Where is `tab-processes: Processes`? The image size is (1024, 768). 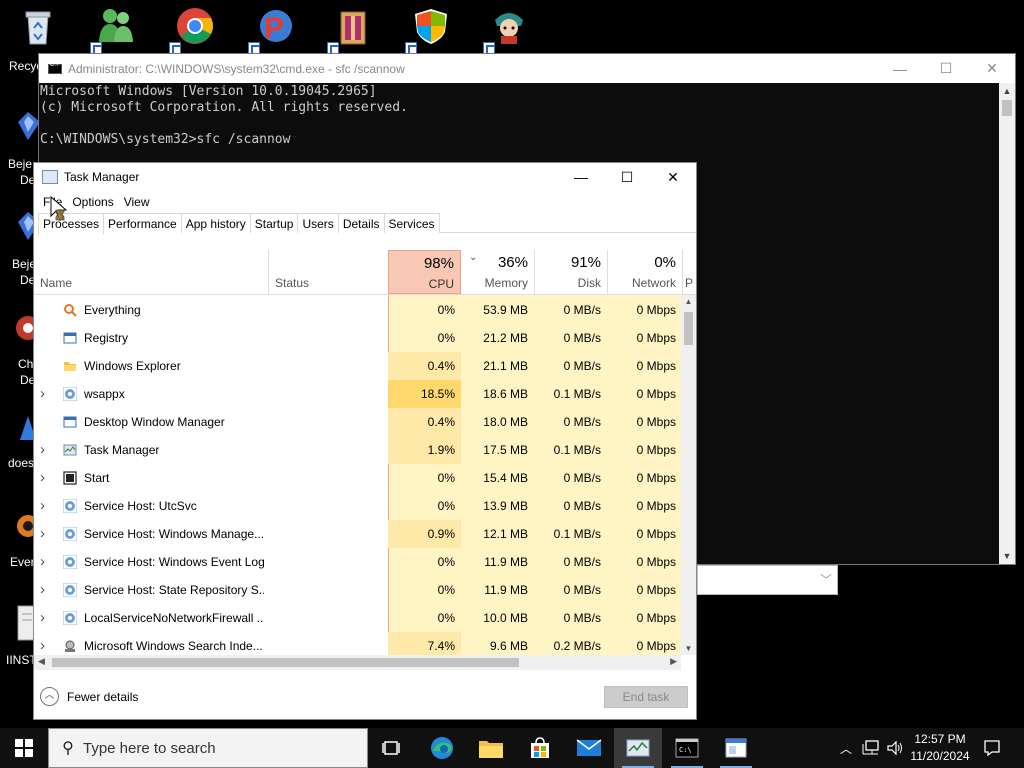
tab-processes: Processes is located at coordinates (71, 223).